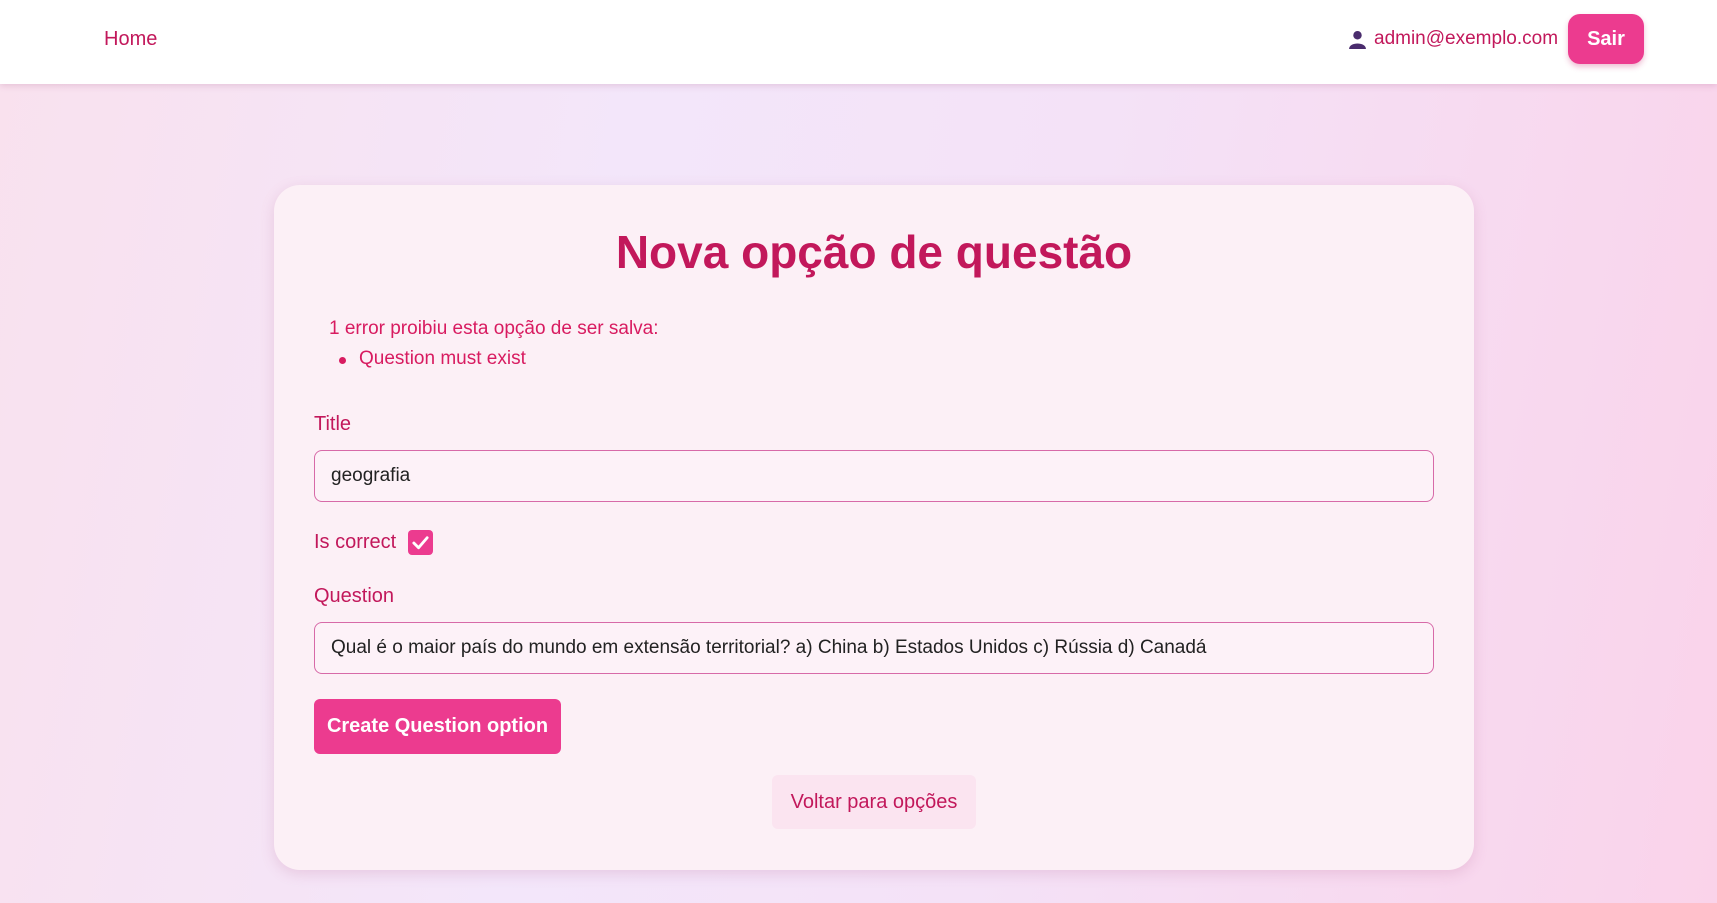 This screenshot has width=1717, height=903. What do you see at coordinates (130, 39) in the screenshot?
I see `home-link: Home` at bounding box center [130, 39].